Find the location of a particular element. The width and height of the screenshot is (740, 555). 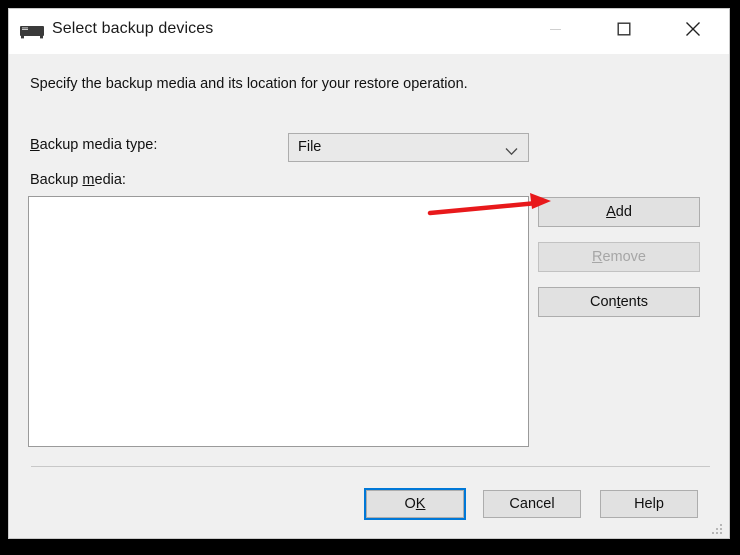

ok-button: OK is located at coordinates (415, 504).